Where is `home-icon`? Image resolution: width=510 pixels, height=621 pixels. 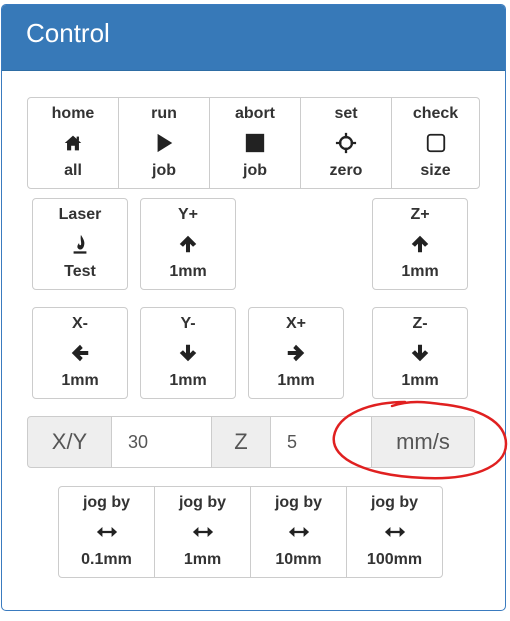
home-icon is located at coordinates (73, 142).